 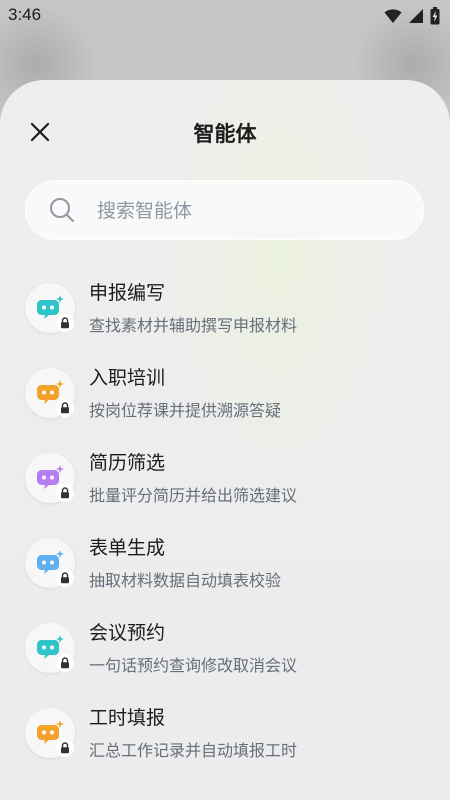 What do you see at coordinates (127, 293) in the screenshot?
I see `agent-title: 申报编写` at bounding box center [127, 293].